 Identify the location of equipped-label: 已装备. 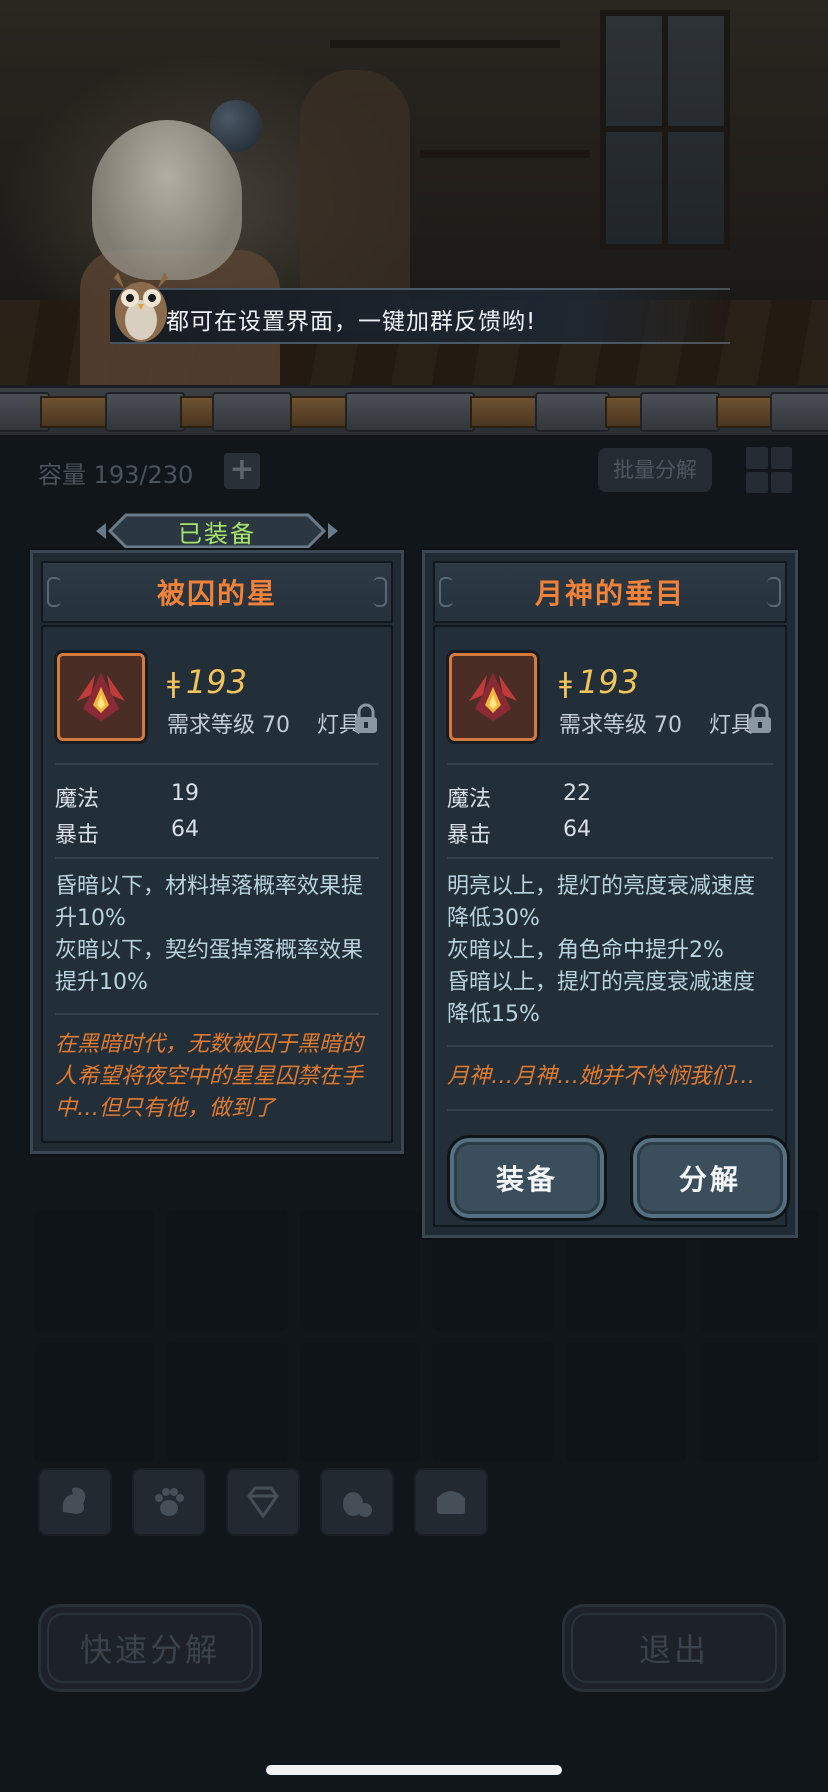
(217, 533).